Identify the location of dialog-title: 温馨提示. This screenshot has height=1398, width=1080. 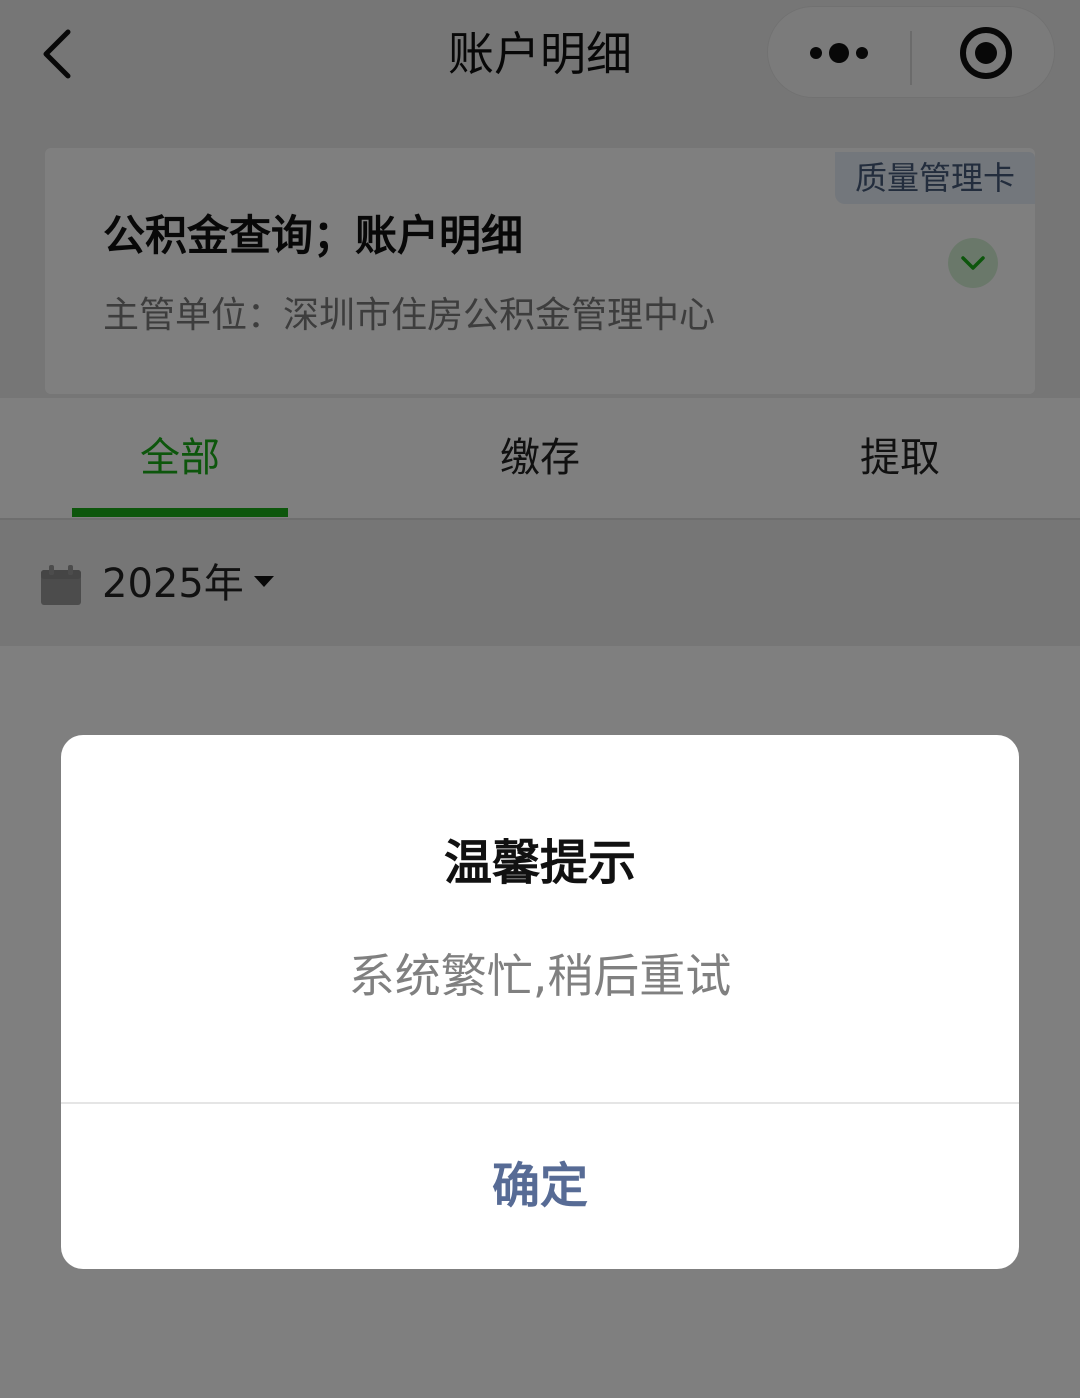
(539, 863).